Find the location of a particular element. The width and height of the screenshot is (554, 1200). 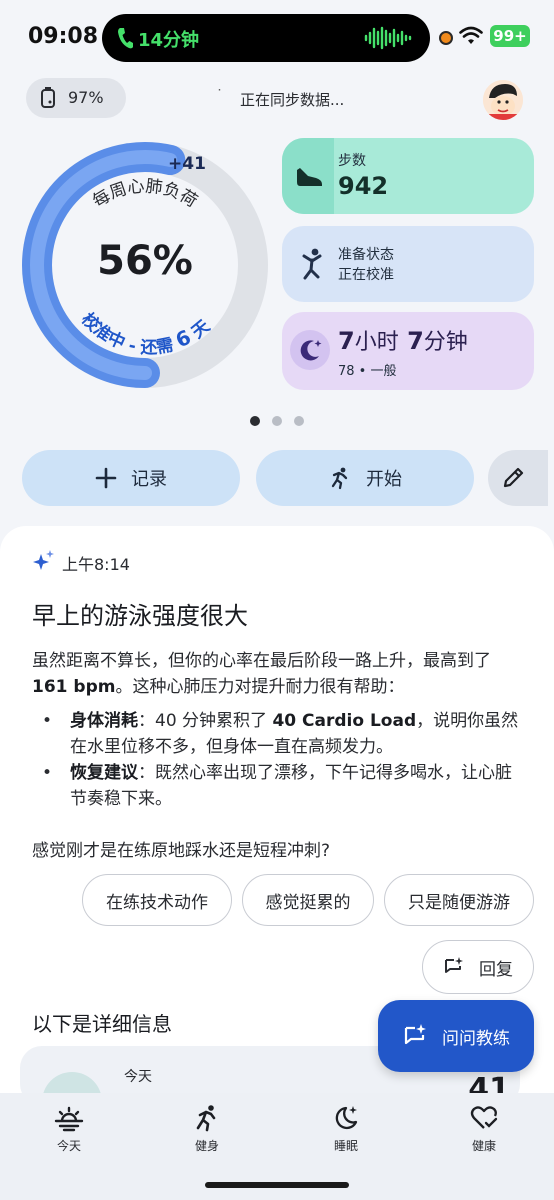

tab-fitness-label: 健身 is located at coordinates (206, 1146).